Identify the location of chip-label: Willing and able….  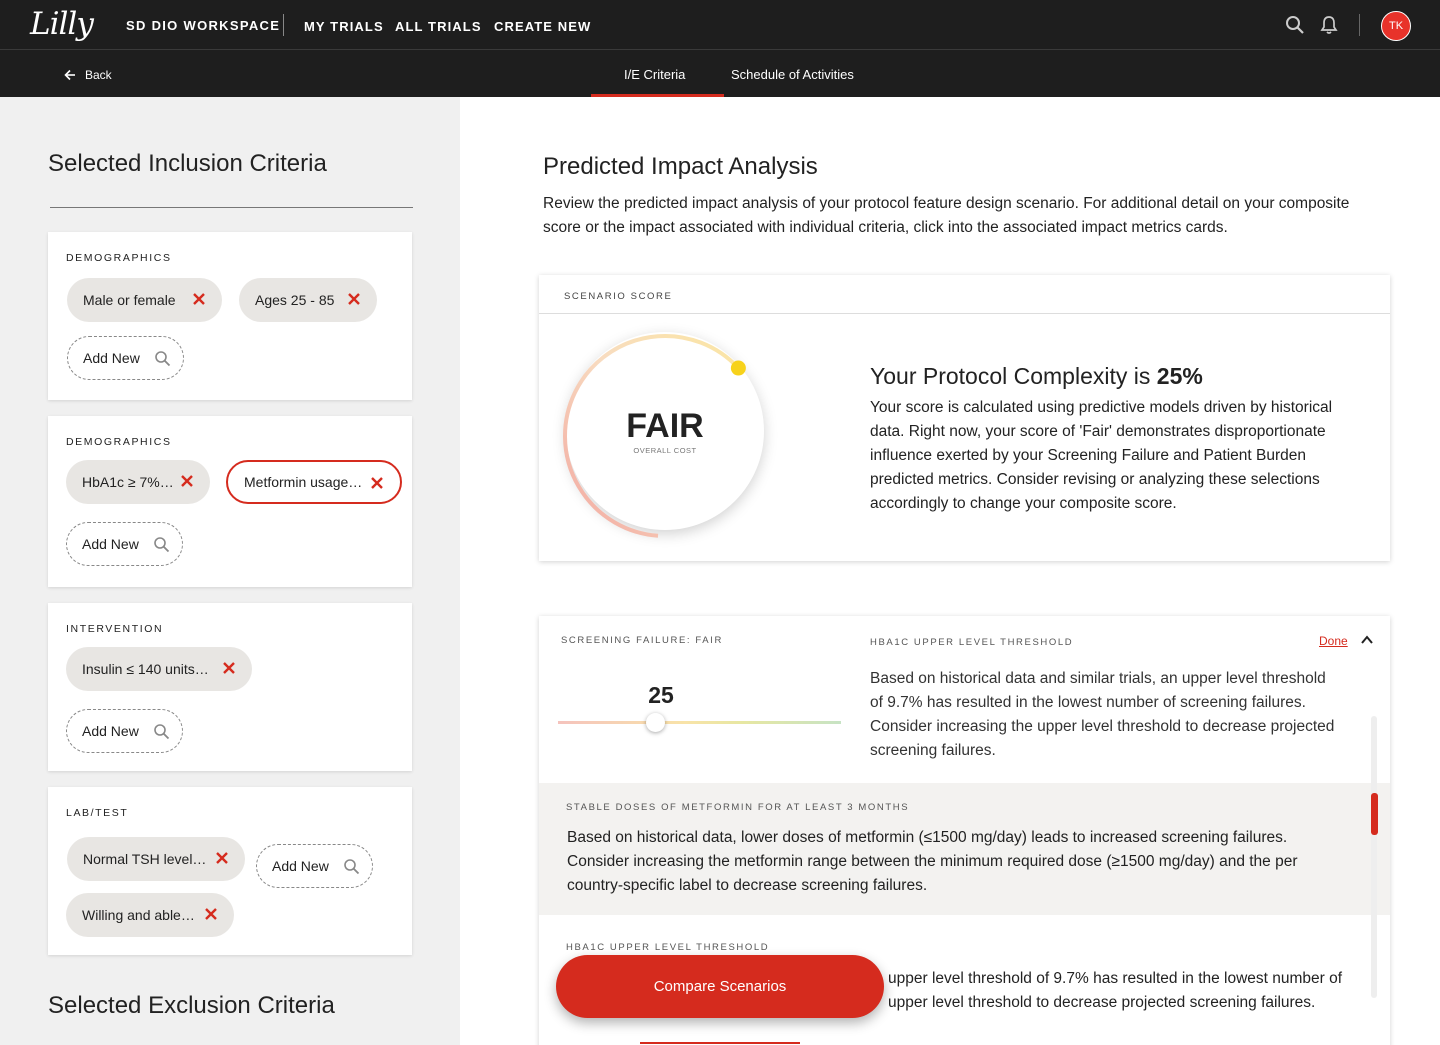
(138, 915).